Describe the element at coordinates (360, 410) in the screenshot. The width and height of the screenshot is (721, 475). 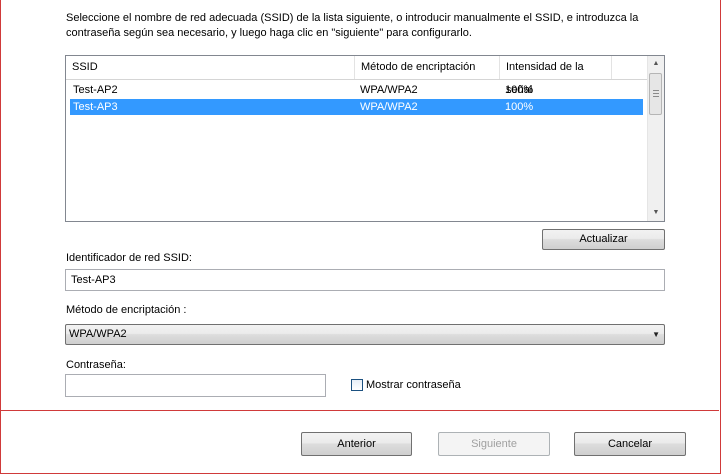
I see `footer-divider` at that location.